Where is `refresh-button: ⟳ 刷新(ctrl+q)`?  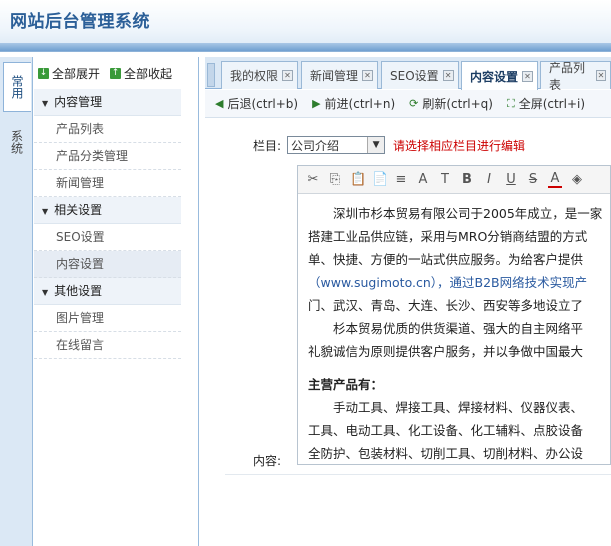 refresh-button: ⟳ 刷新(ctrl+q) is located at coordinates (451, 103).